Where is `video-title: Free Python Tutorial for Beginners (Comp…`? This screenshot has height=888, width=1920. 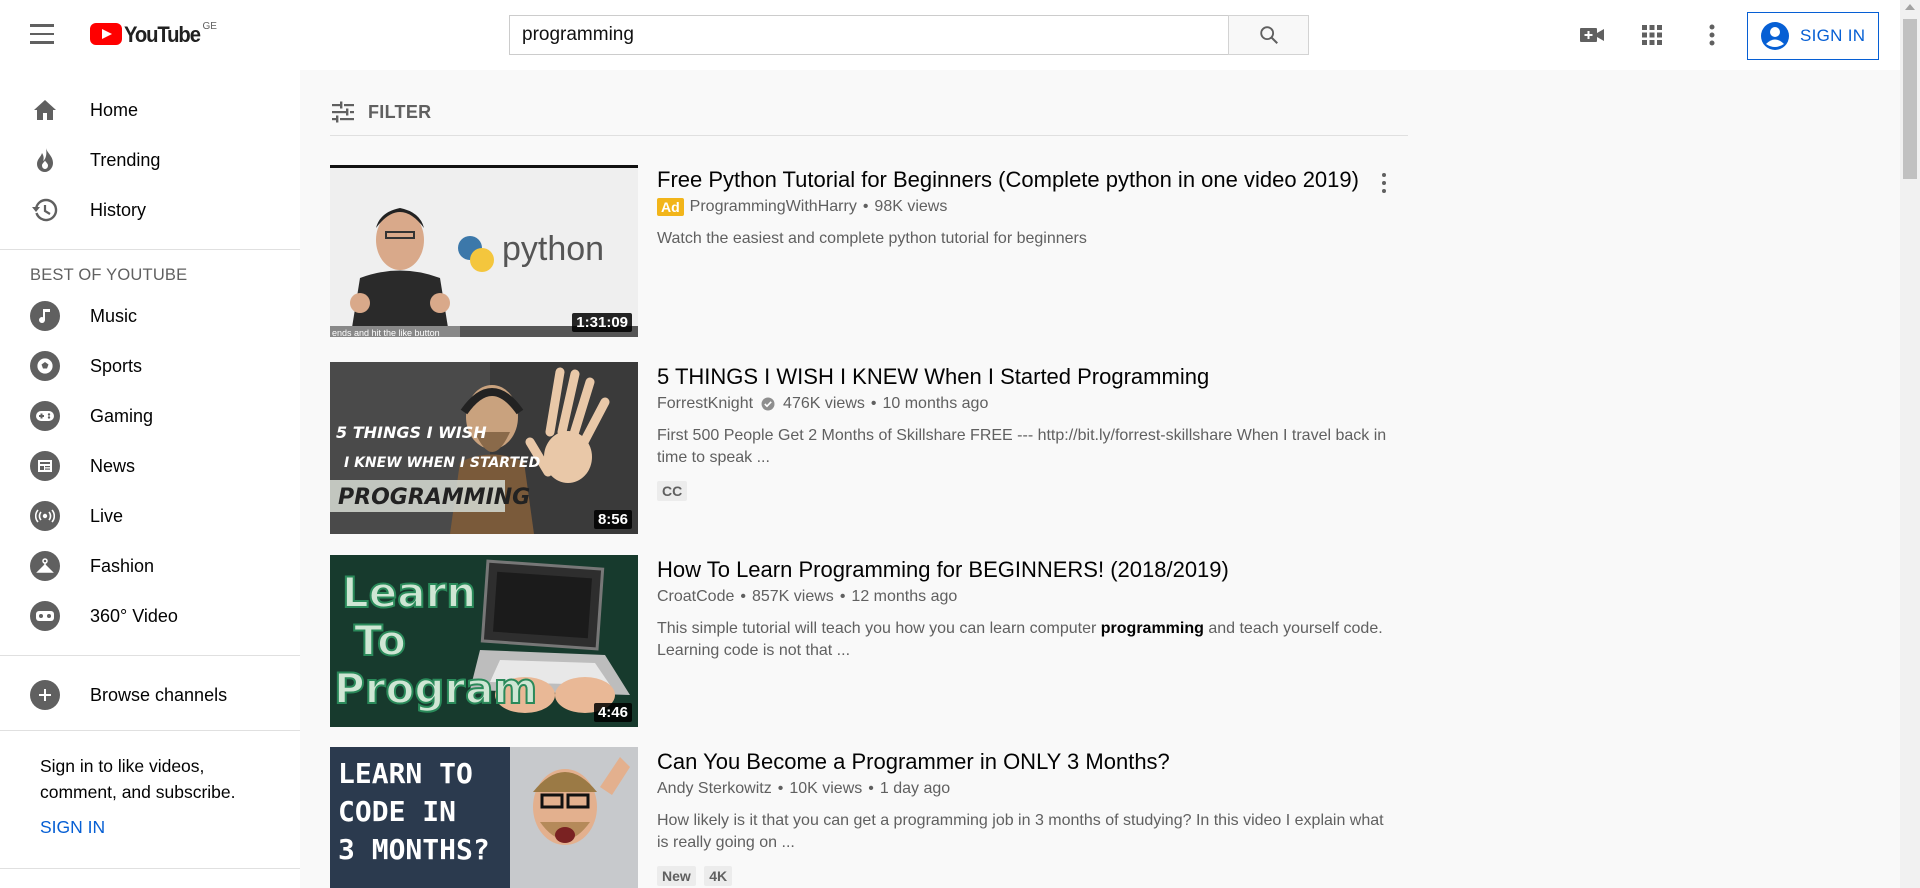
video-title: Free Python Tutorial for Beginners (Comp… is located at coordinates (1027, 179).